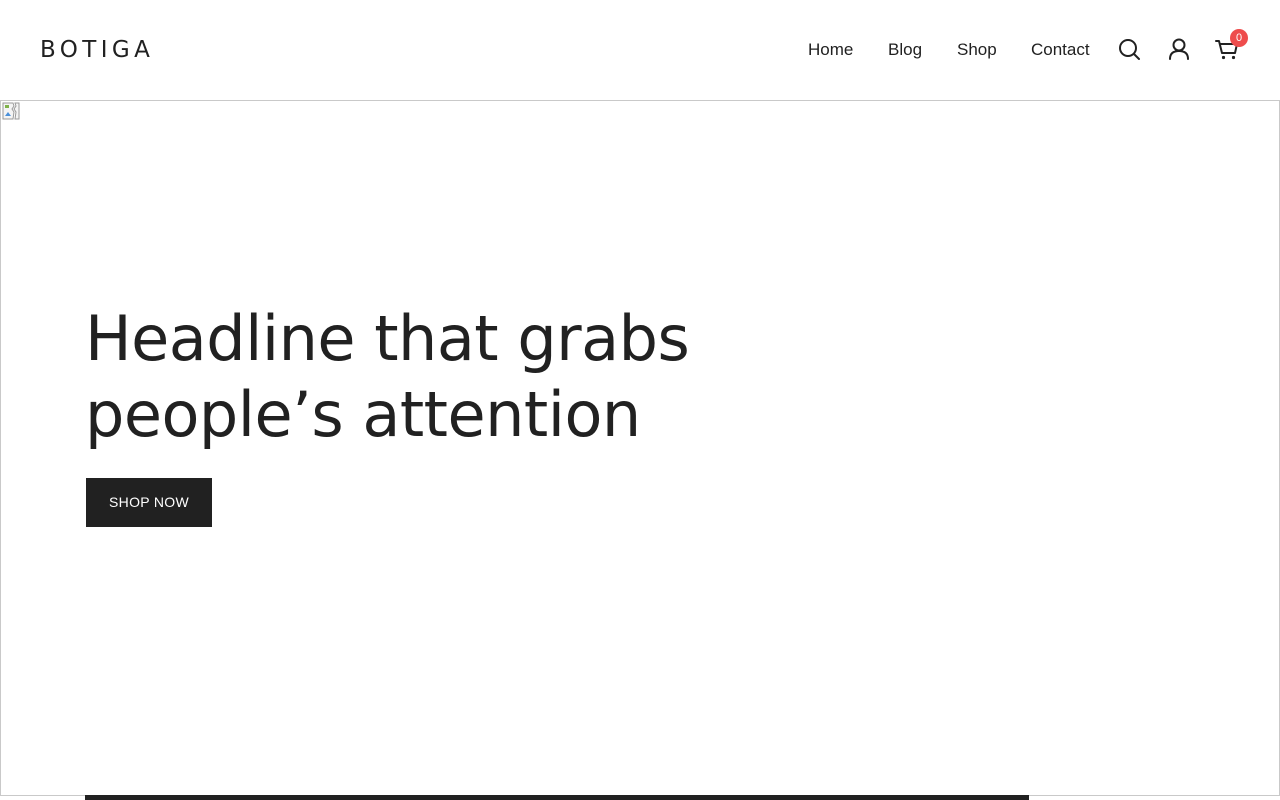 Image resolution: width=1280 pixels, height=800 pixels. What do you see at coordinates (640, 50) in the screenshot?
I see `site-header: BOTIGA Home Blog Shop Contact 0` at bounding box center [640, 50].